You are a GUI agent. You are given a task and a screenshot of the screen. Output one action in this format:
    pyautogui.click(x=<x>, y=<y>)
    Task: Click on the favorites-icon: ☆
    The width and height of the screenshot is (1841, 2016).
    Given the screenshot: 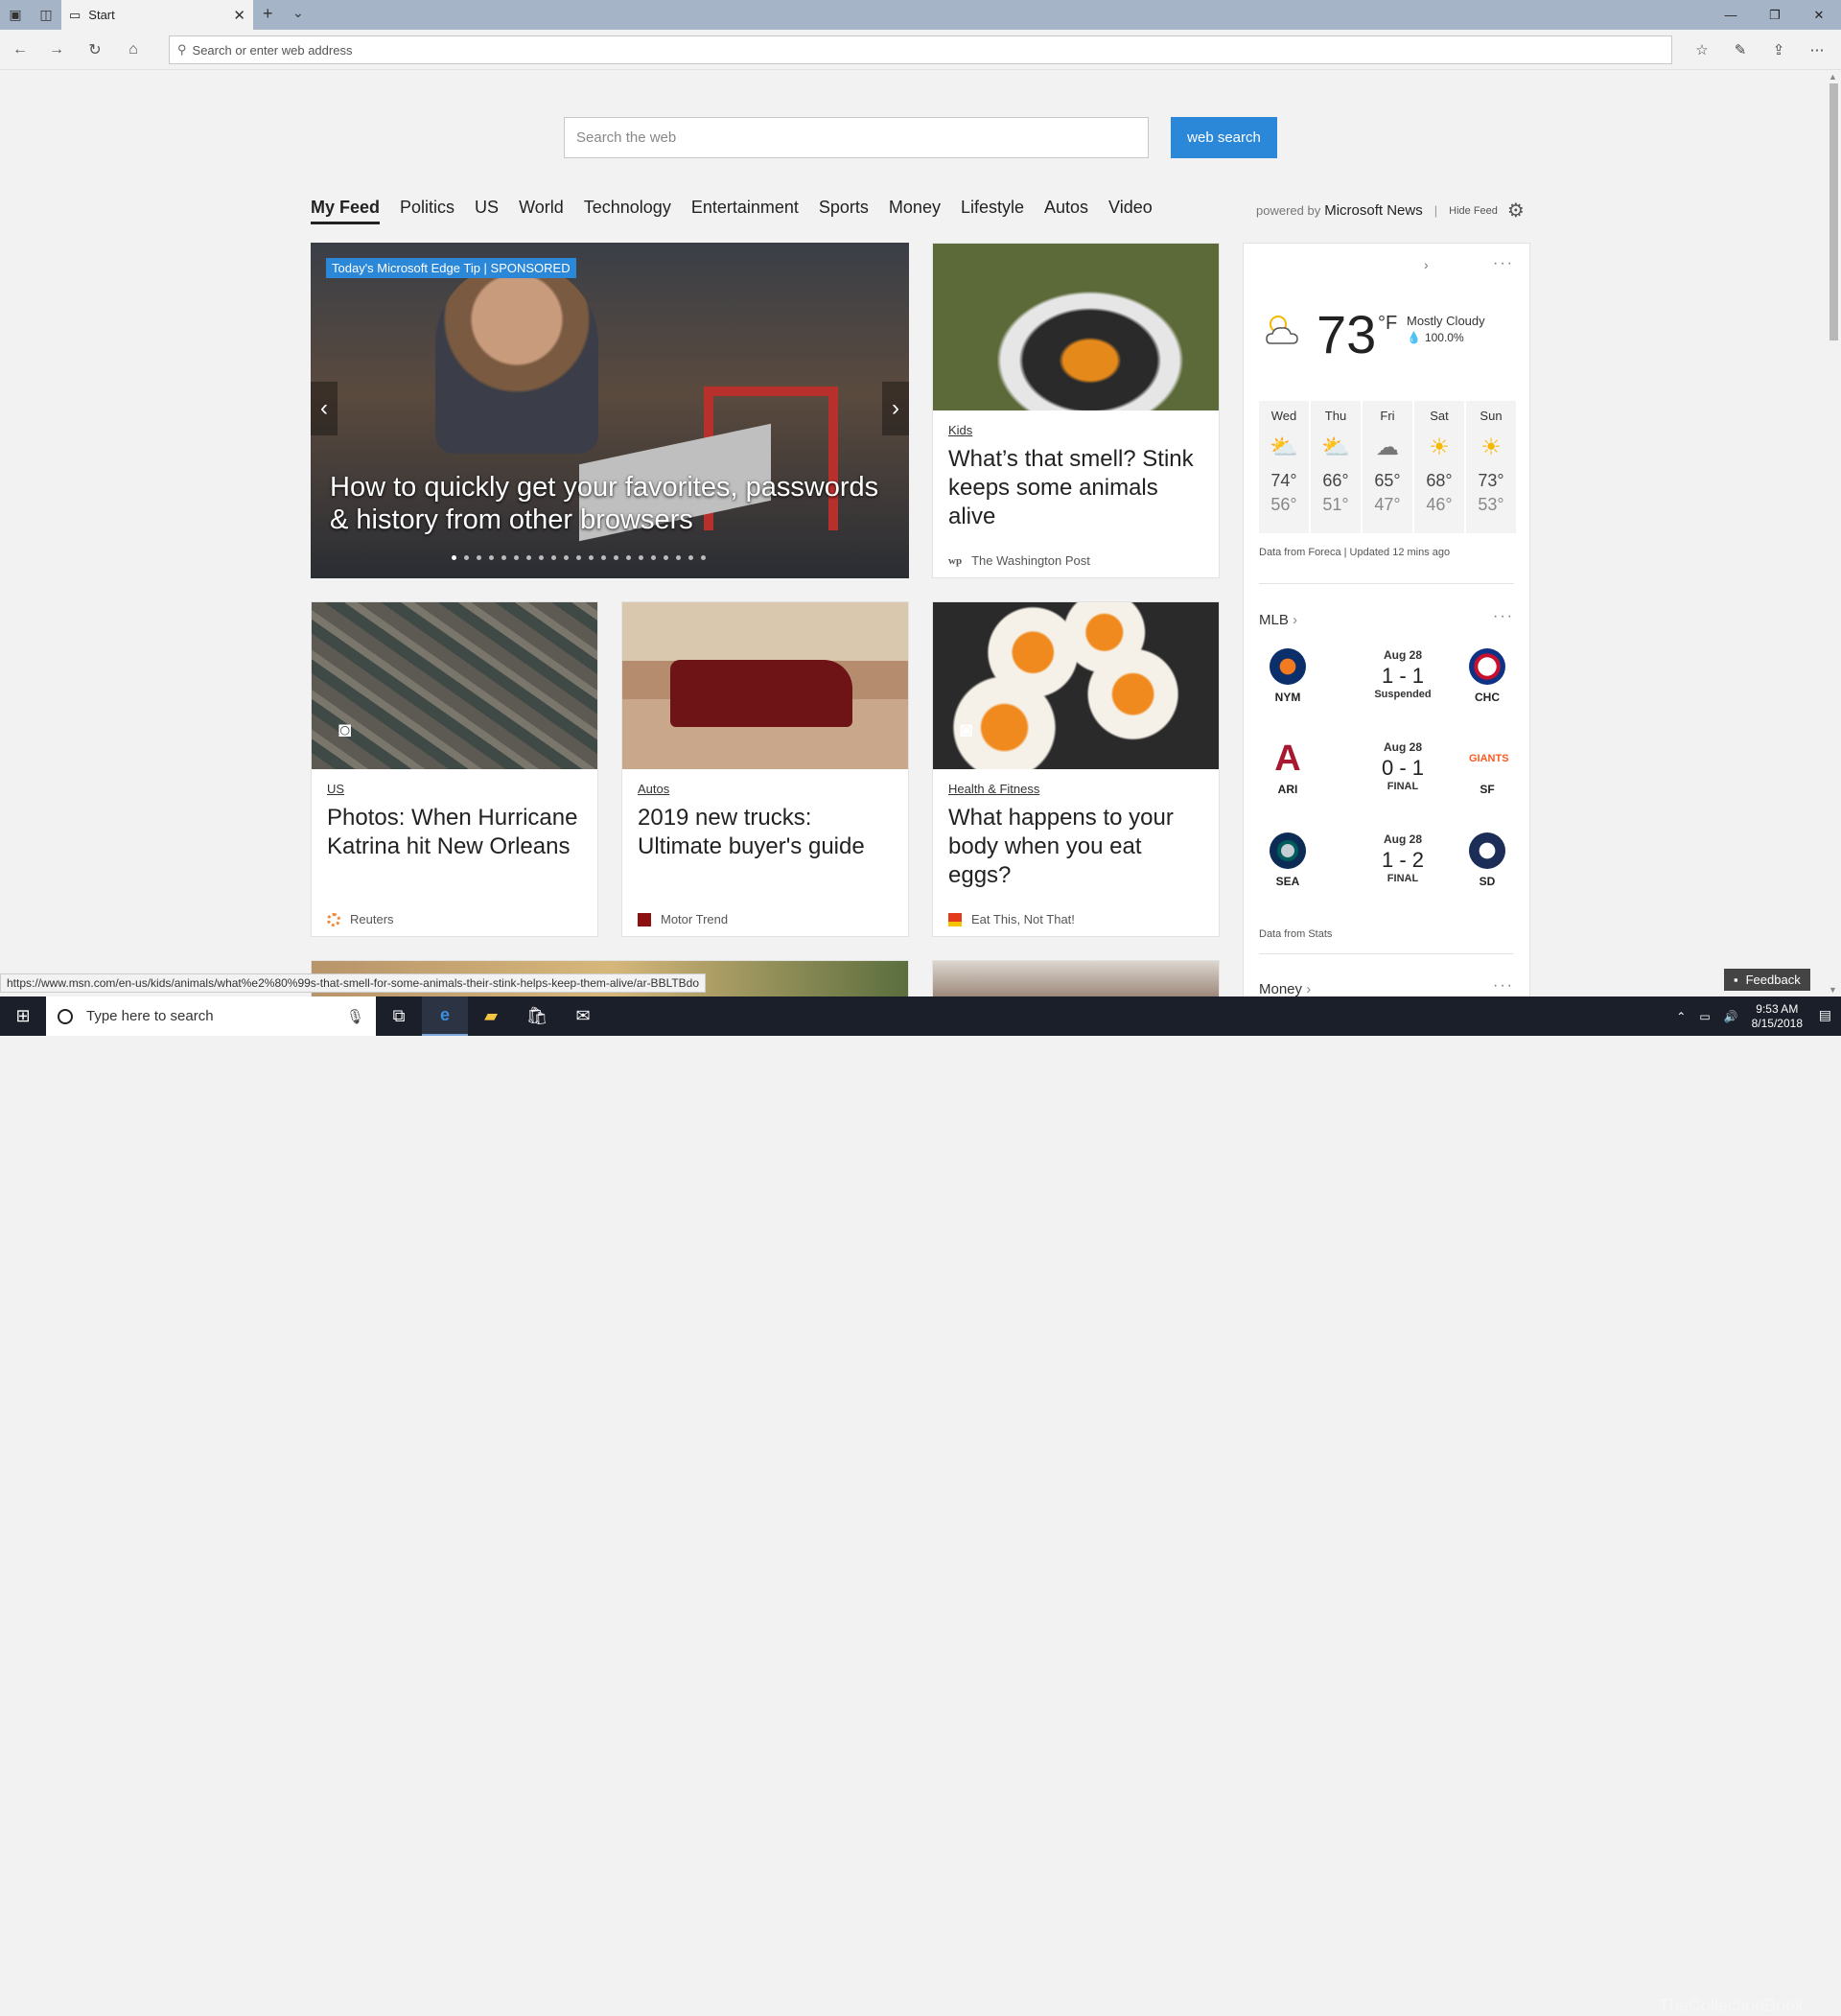 What is the action you would take?
    pyautogui.click(x=1702, y=49)
    